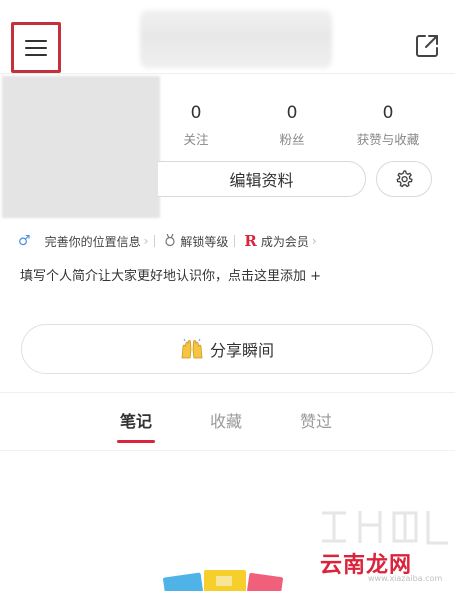 This screenshot has width=455, height=591. What do you see at coordinates (136, 441) in the screenshot?
I see `active-tab-indicator` at bounding box center [136, 441].